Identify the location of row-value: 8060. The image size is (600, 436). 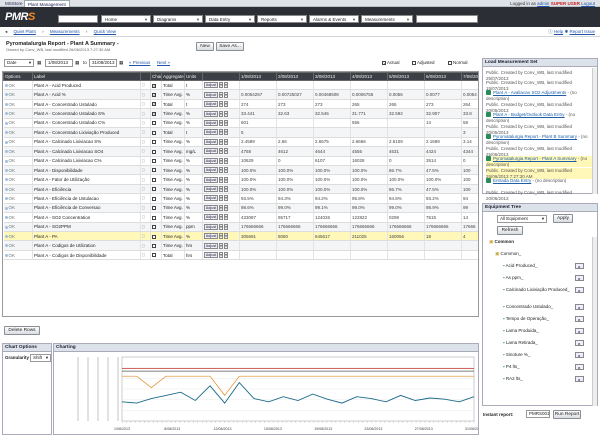
(295, 236).